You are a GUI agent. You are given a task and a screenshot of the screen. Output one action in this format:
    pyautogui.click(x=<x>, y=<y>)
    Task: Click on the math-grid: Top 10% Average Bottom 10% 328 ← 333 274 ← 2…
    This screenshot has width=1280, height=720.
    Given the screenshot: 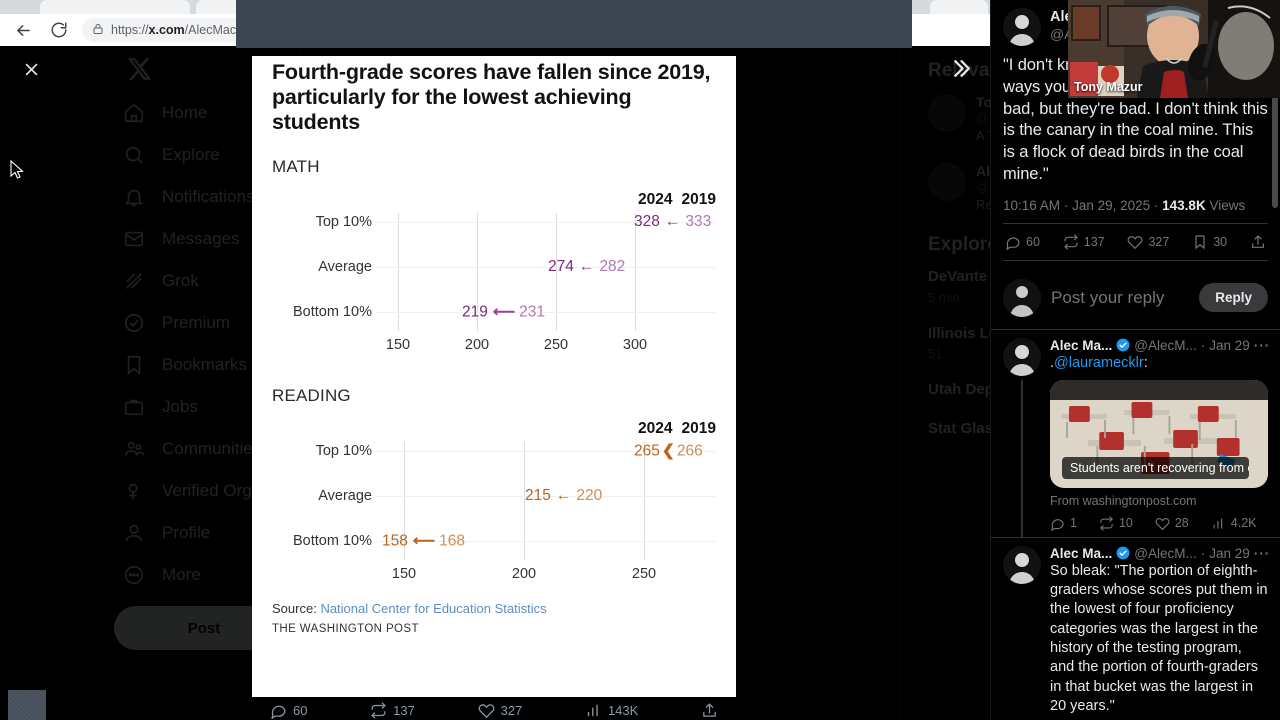 What is the action you would take?
    pyautogui.click(x=494, y=272)
    